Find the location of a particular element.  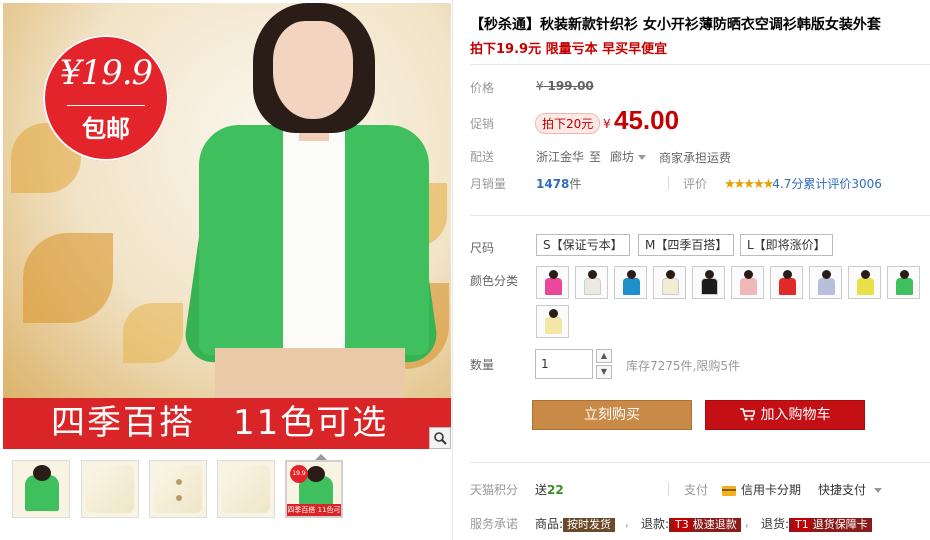

original-price: ¥ 199.00 is located at coordinates (565, 86).